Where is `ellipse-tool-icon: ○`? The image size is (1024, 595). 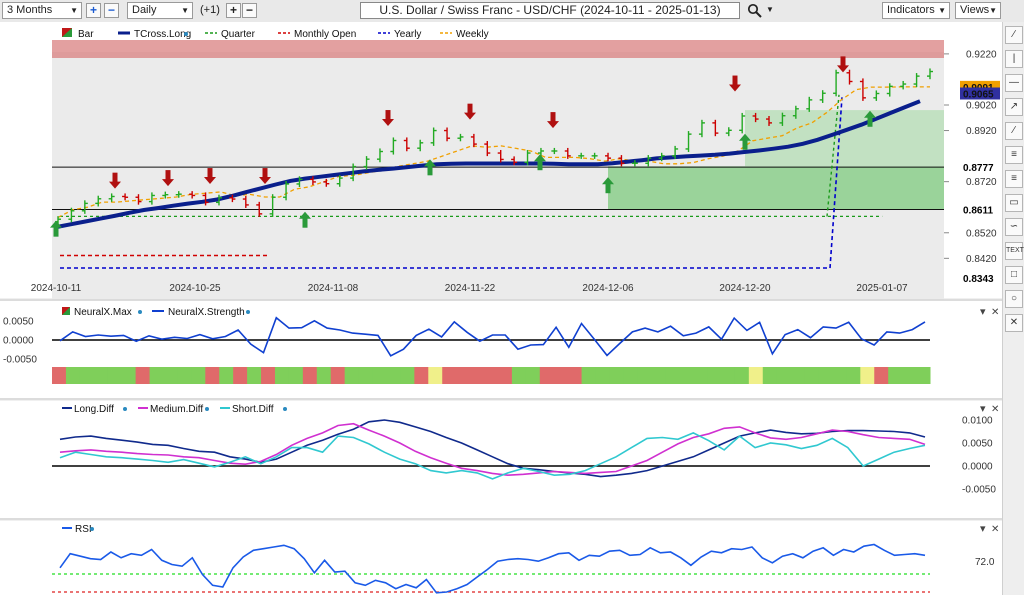 ellipse-tool-icon: ○ is located at coordinates (1014, 299).